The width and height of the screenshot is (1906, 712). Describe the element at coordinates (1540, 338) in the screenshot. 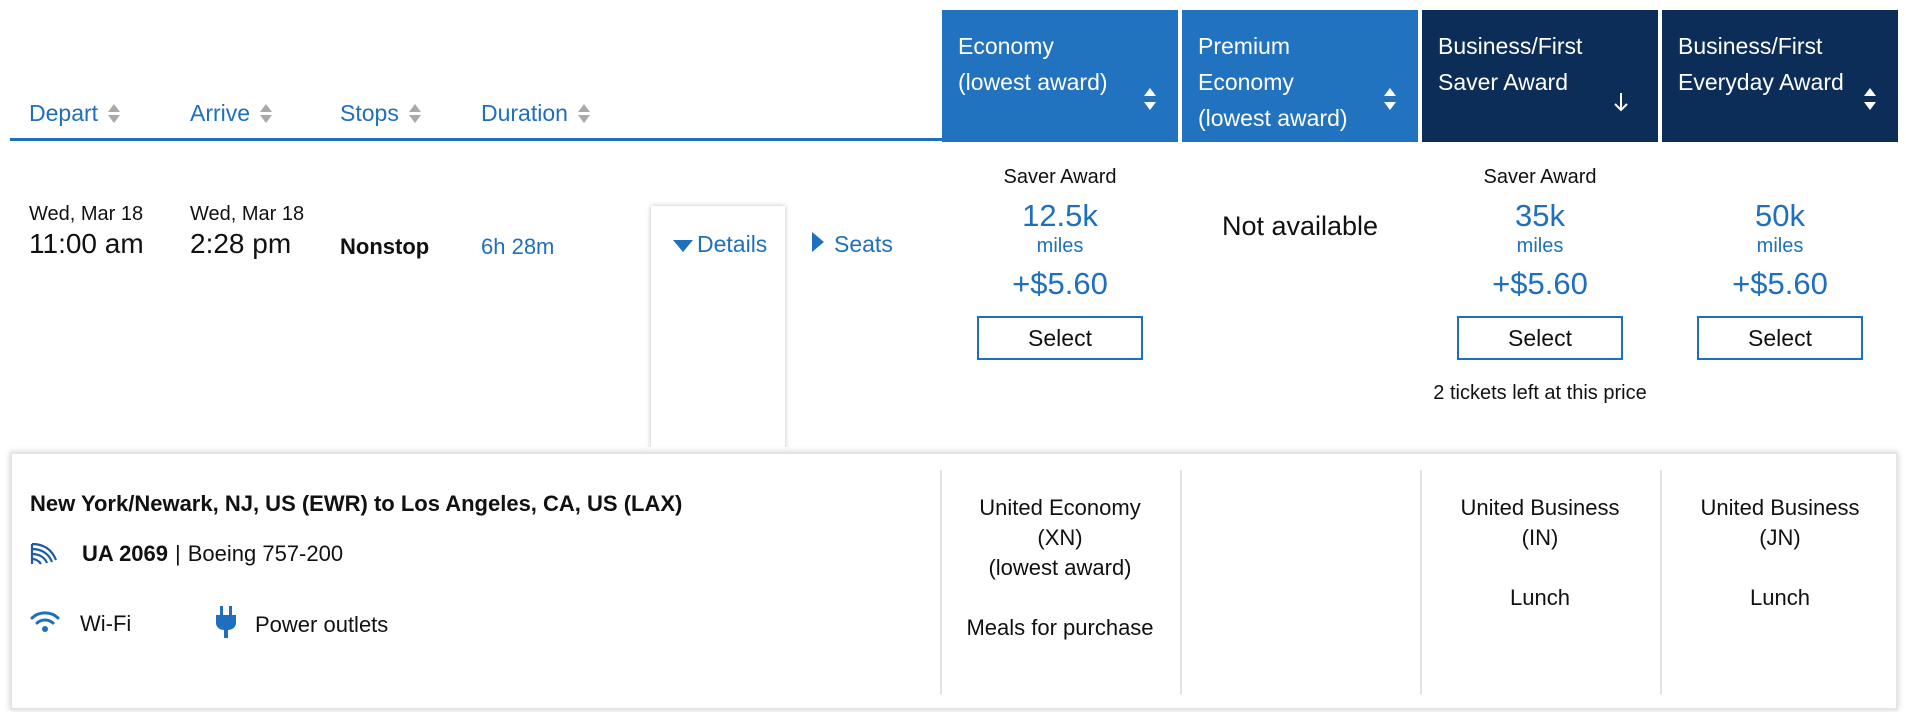

I see `select-business-saver-button: Select` at that location.